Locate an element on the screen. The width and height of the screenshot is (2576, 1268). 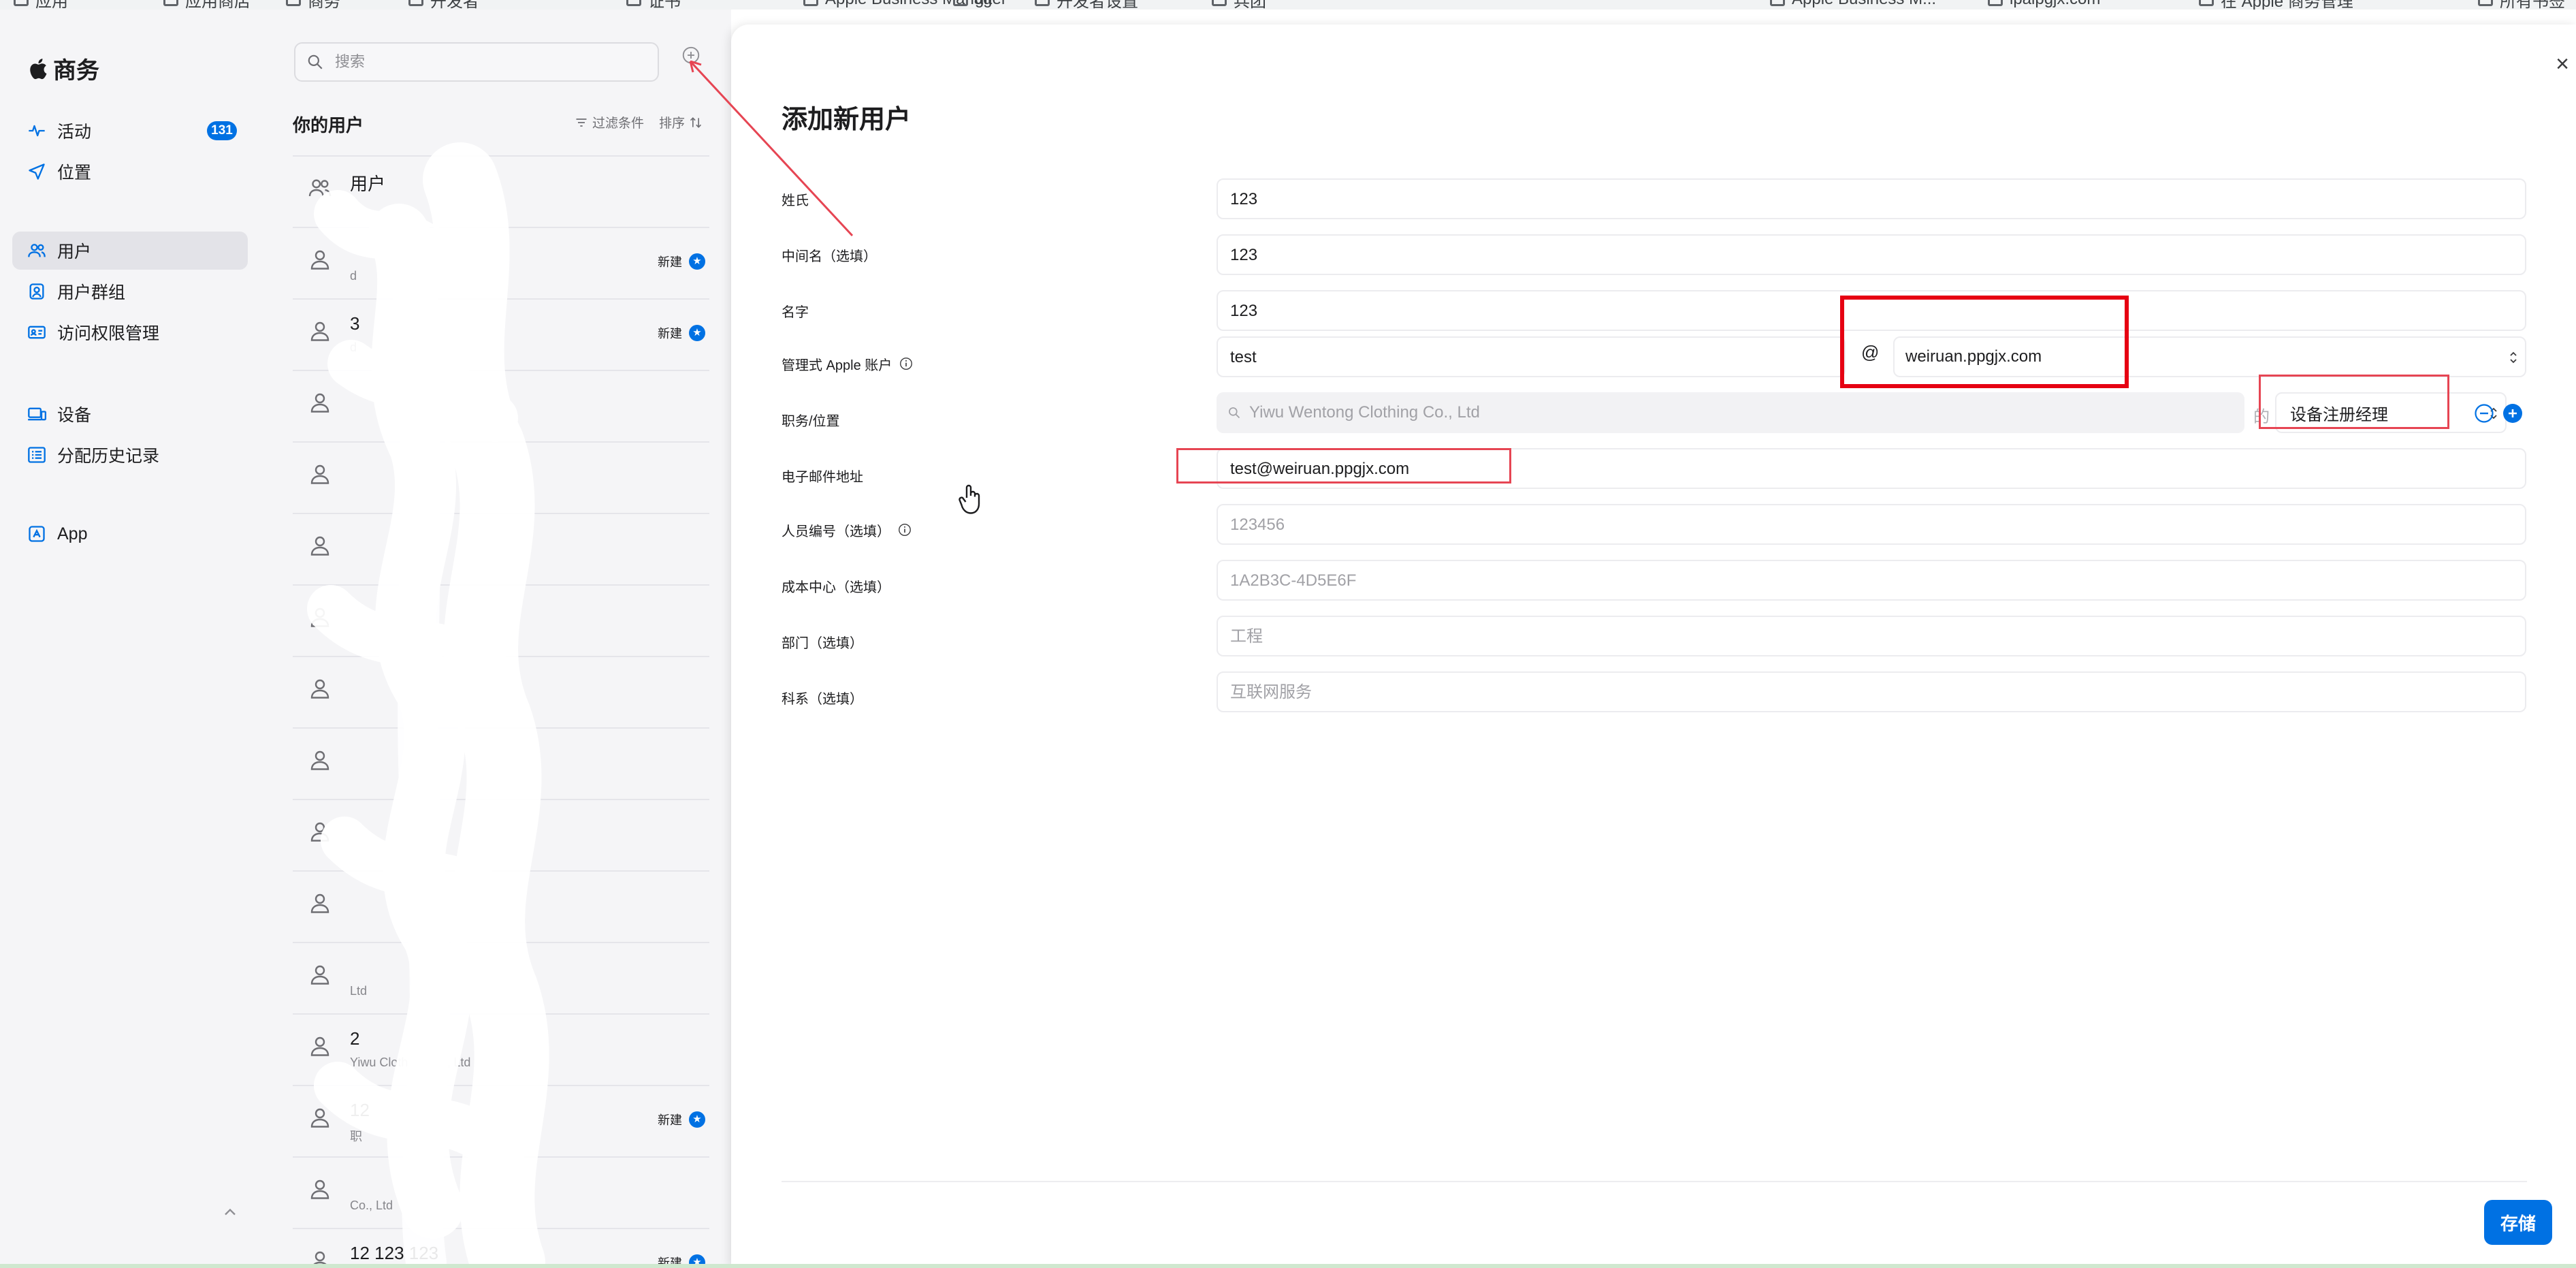
sidebar-item-user-groups: 用户群组 is located at coordinates (130, 291).